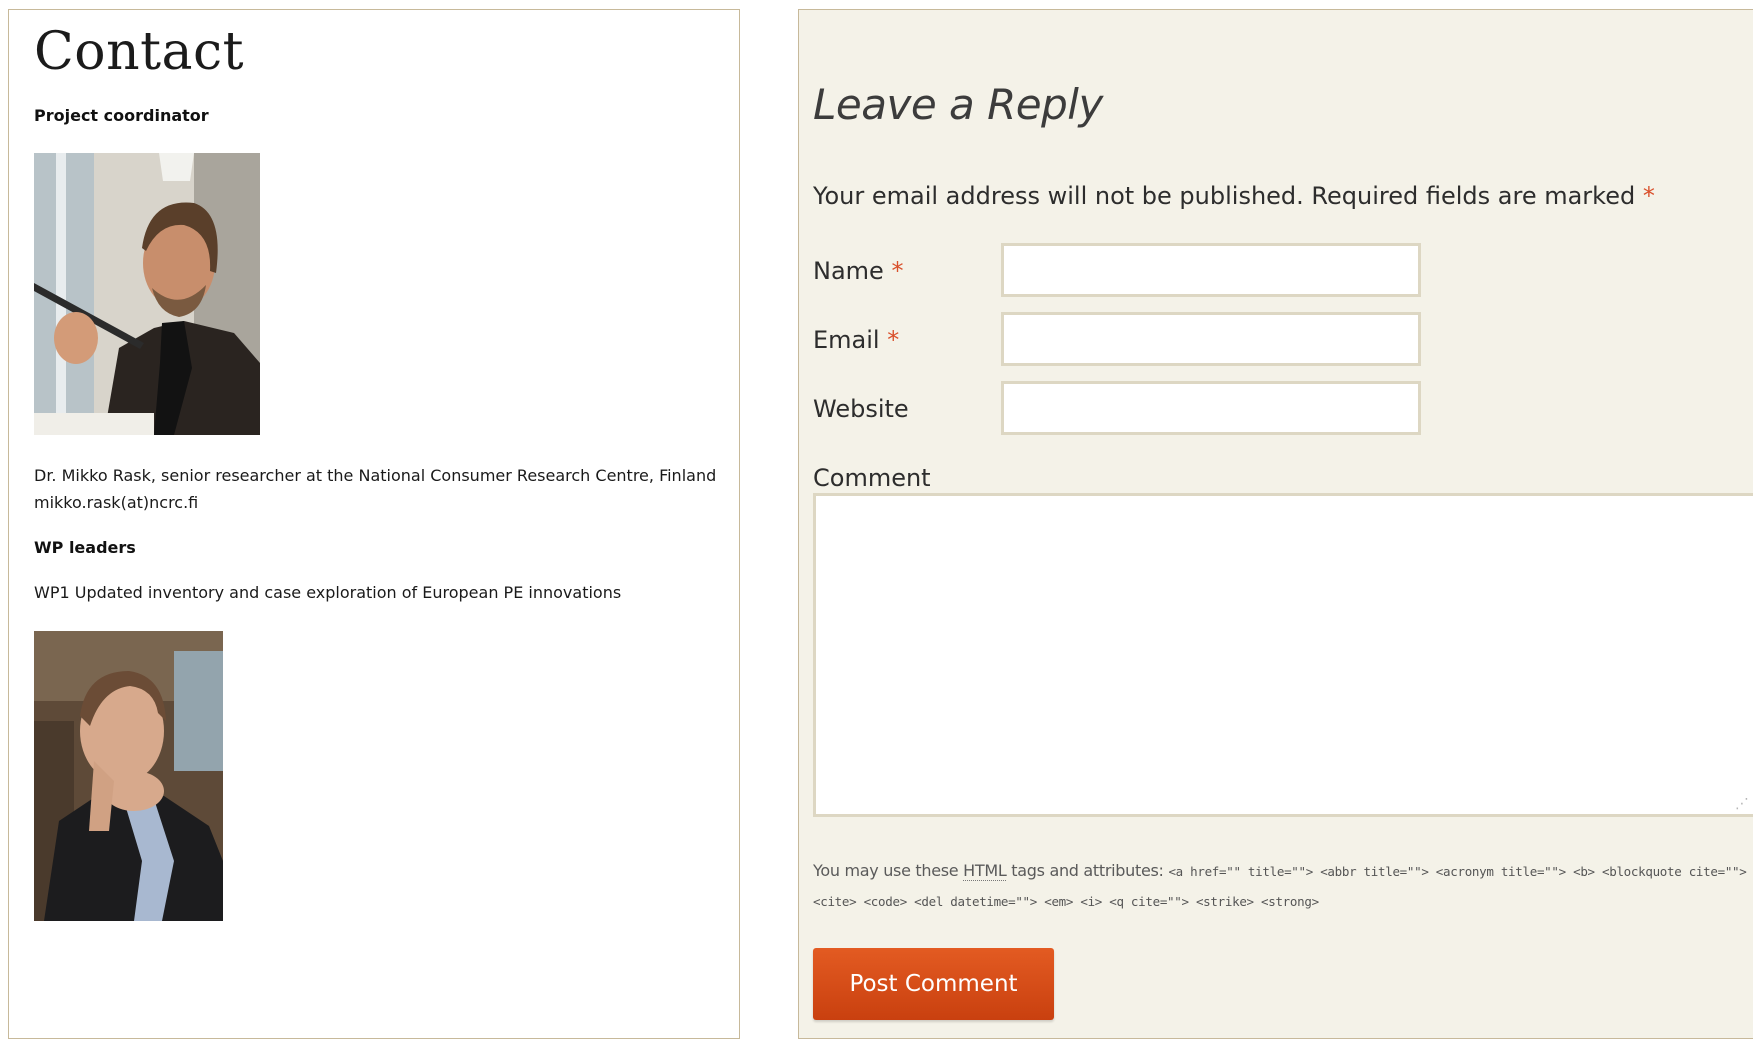 The width and height of the screenshot is (1753, 1039). I want to click on reply-title: Leave a Reply, so click(958, 104).